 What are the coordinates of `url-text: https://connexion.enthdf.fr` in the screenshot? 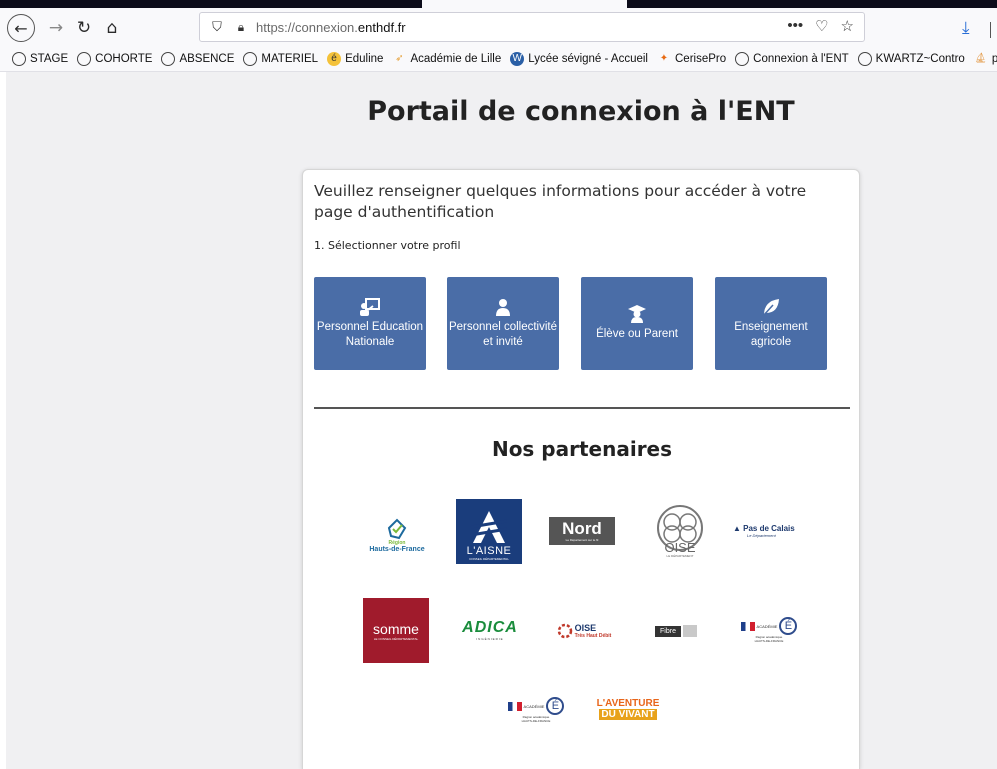 It's located at (331, 27).